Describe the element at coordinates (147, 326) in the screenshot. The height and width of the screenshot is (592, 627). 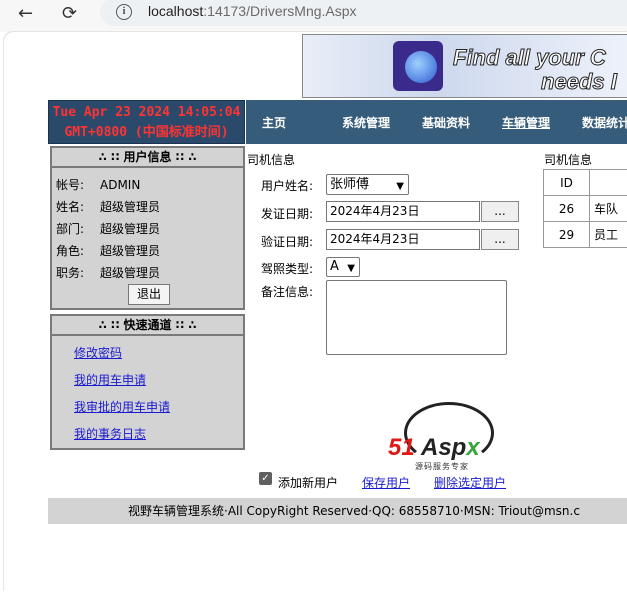
I see `quick-access-title: ∴ ∷ 快速通道 ∷ ∴` at that location.